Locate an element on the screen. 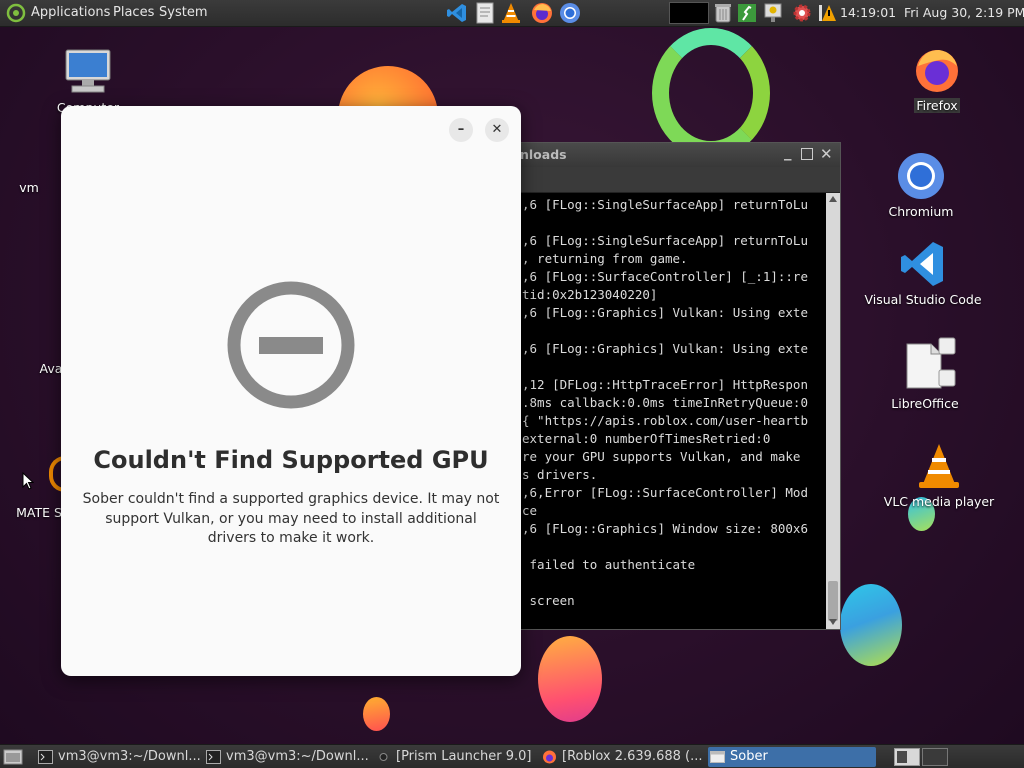 The height and width of the screenshot is (768, 1024). terminal-line: ce is located at coordinates (530, 510).